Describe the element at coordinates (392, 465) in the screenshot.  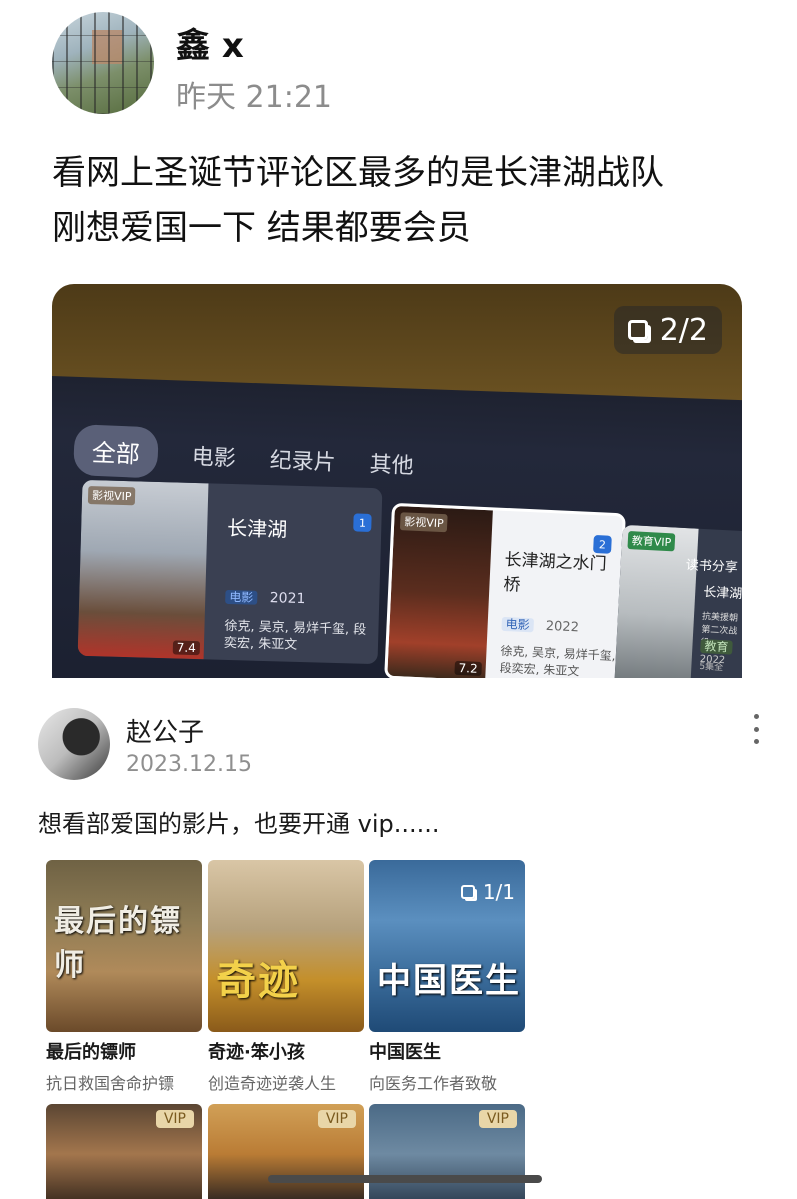
I see `tv-tab: 其他` at that location.